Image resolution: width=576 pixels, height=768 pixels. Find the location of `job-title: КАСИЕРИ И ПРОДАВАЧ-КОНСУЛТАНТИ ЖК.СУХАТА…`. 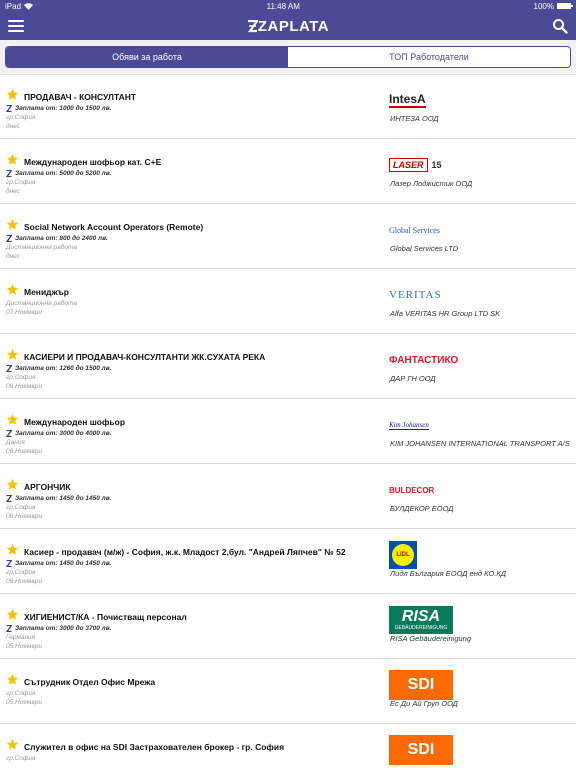

job-title: КАСИЕРИ И ПРОДАВАЧ-КОНСУЛТАНТИ ЖК.СУХАТА… is located at coordinates (145, 357).